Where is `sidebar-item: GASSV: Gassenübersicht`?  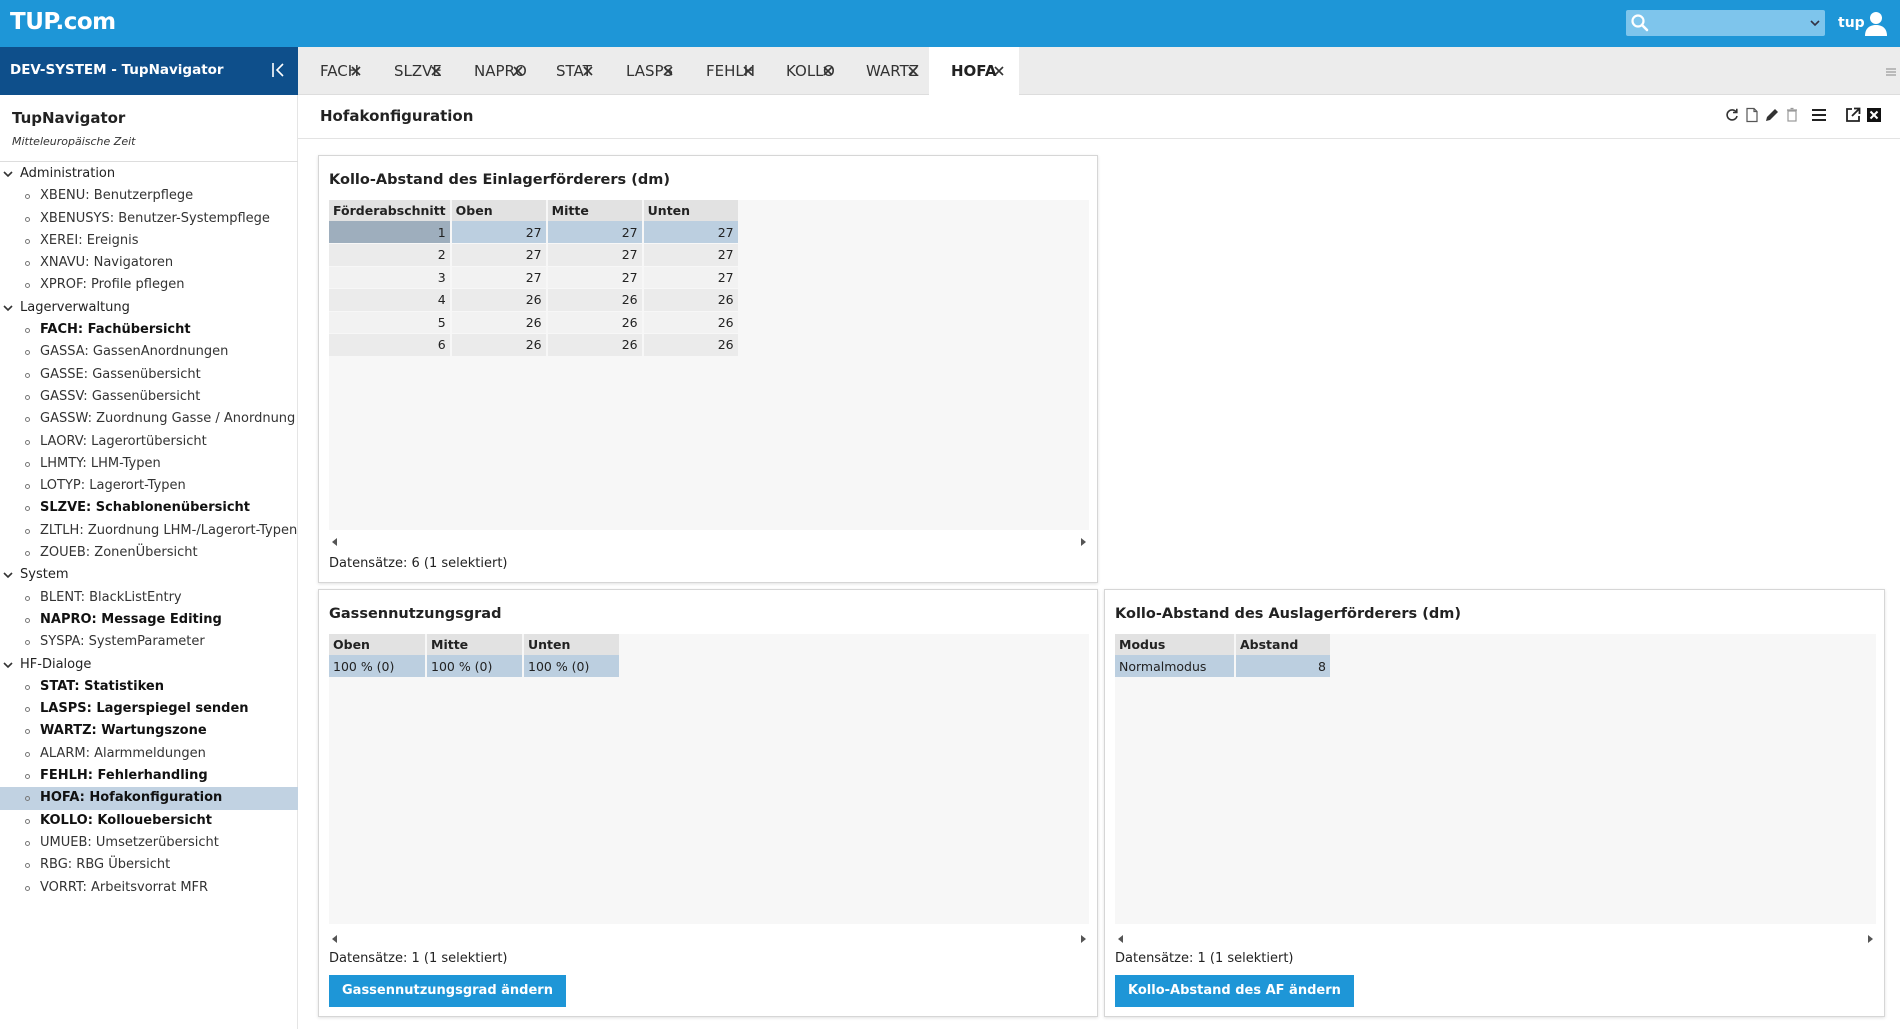
sidebar-item: GASSV: Gassenübersicht is located at coordinates (149, 397).